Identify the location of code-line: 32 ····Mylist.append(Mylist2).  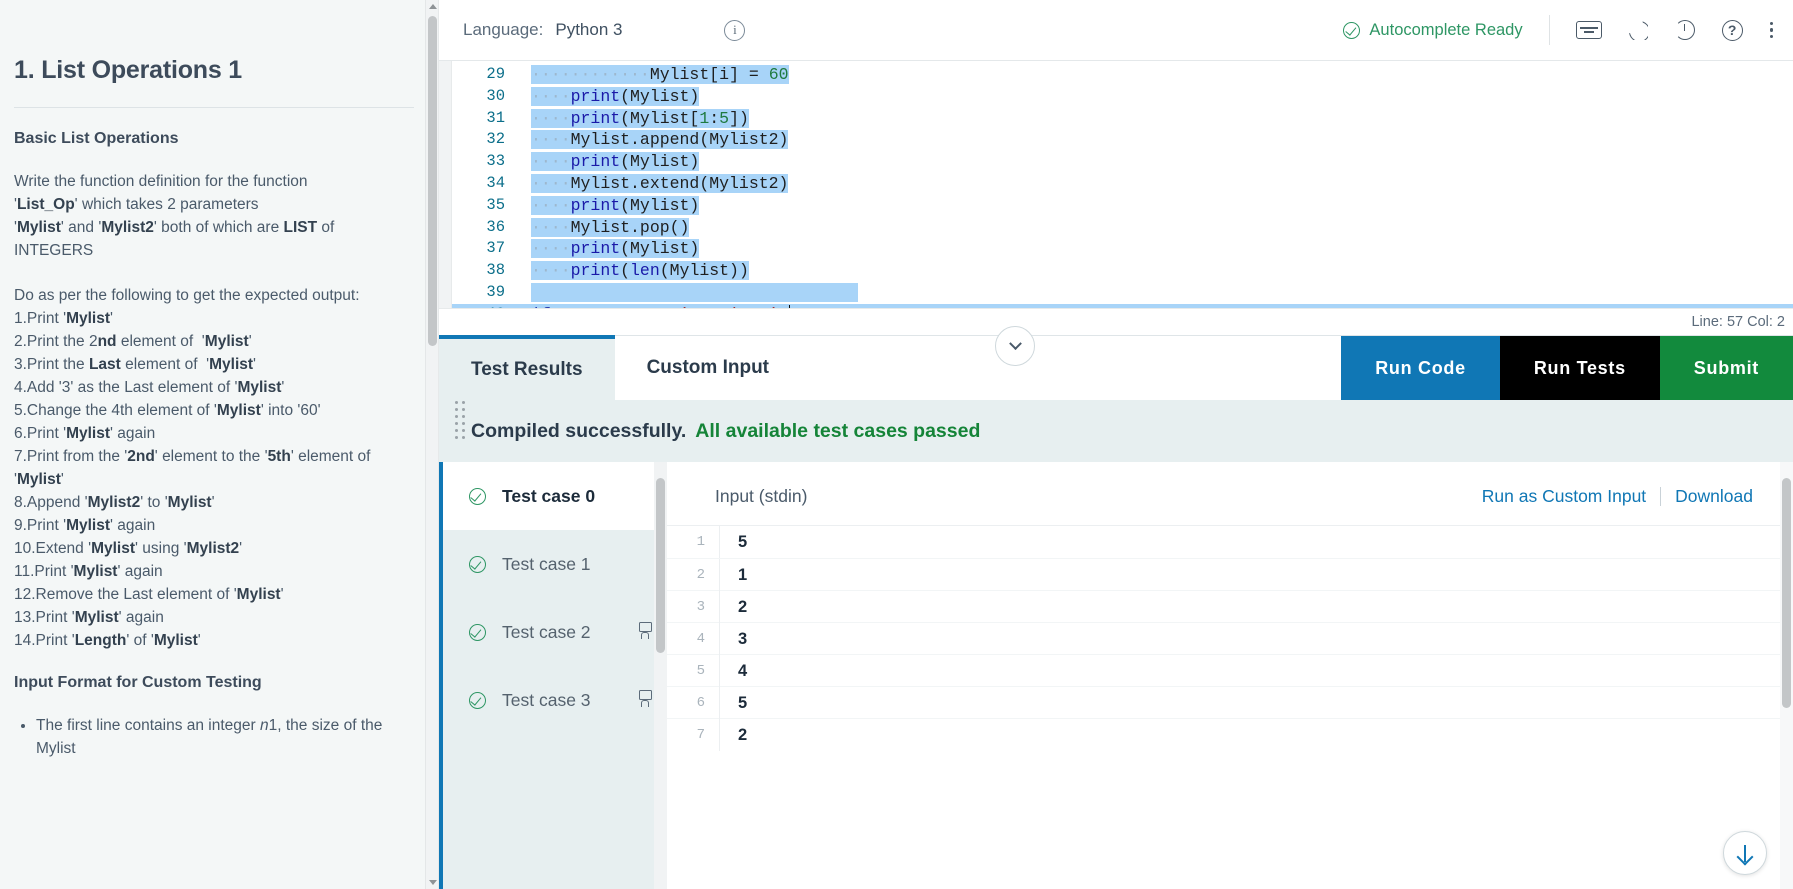
(1122, 140).